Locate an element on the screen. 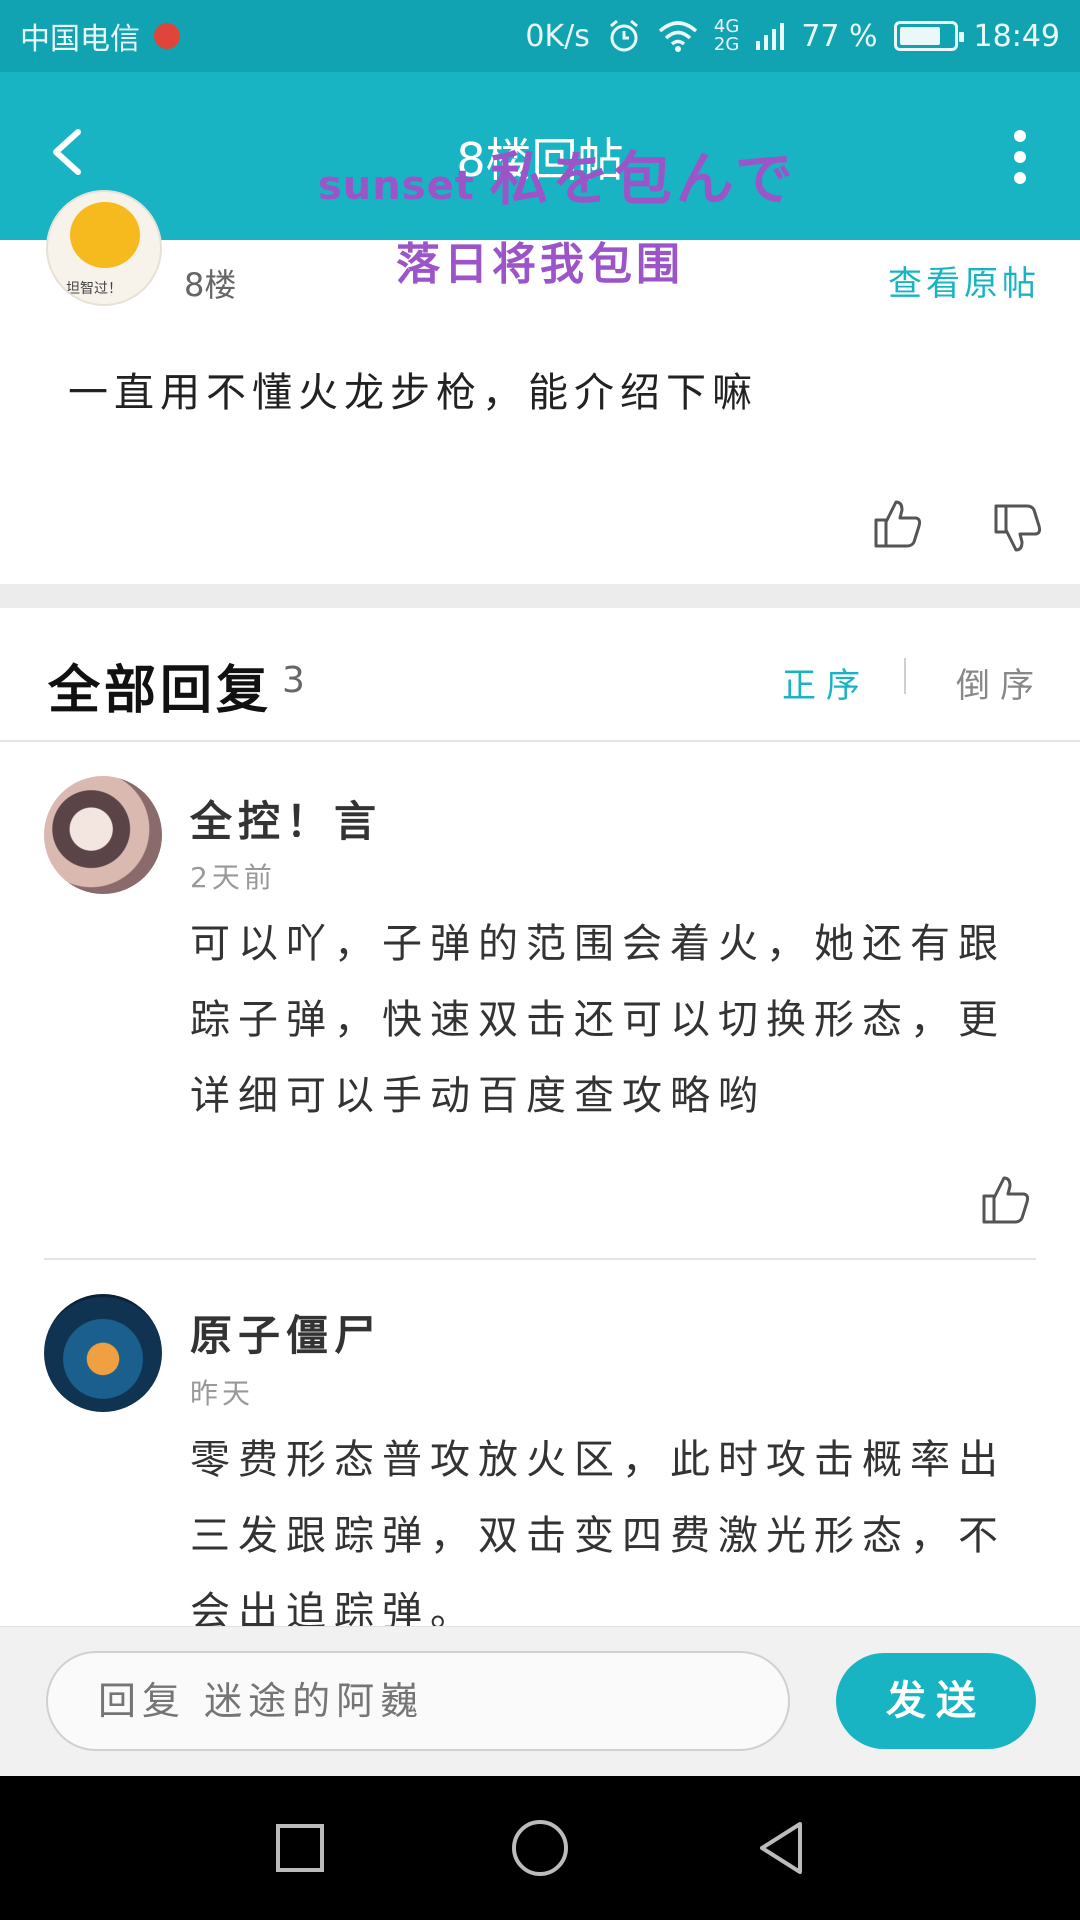 Image resolution: width=1080 pixels, height=1920 pixels. alarm-icon is located at coordinates (623, 35).